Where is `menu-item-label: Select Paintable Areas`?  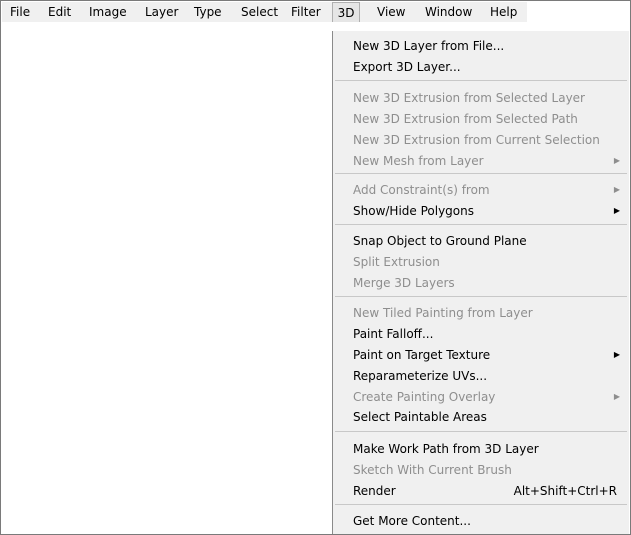 menu-item-label: Select Paintable Areas is located at coordinates (420, 417).